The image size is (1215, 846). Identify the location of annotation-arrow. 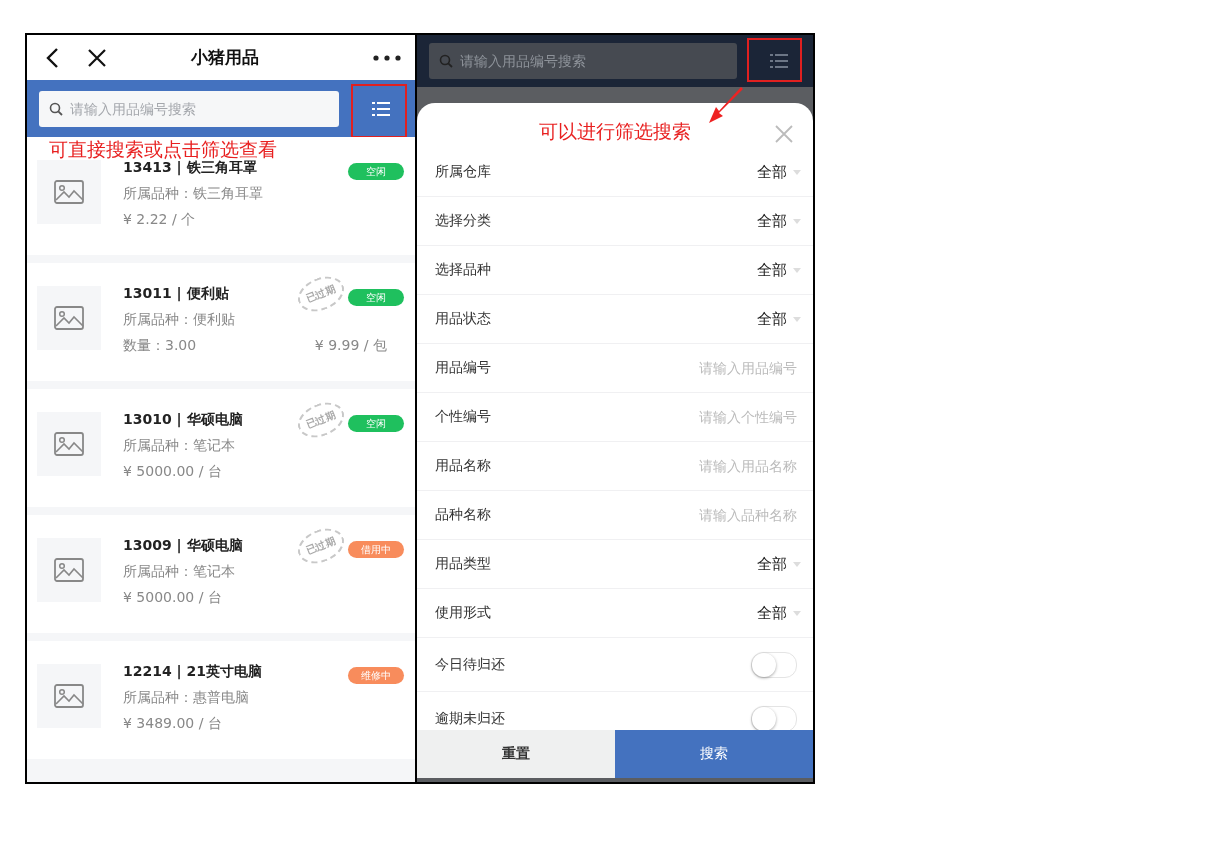
(725, 105).